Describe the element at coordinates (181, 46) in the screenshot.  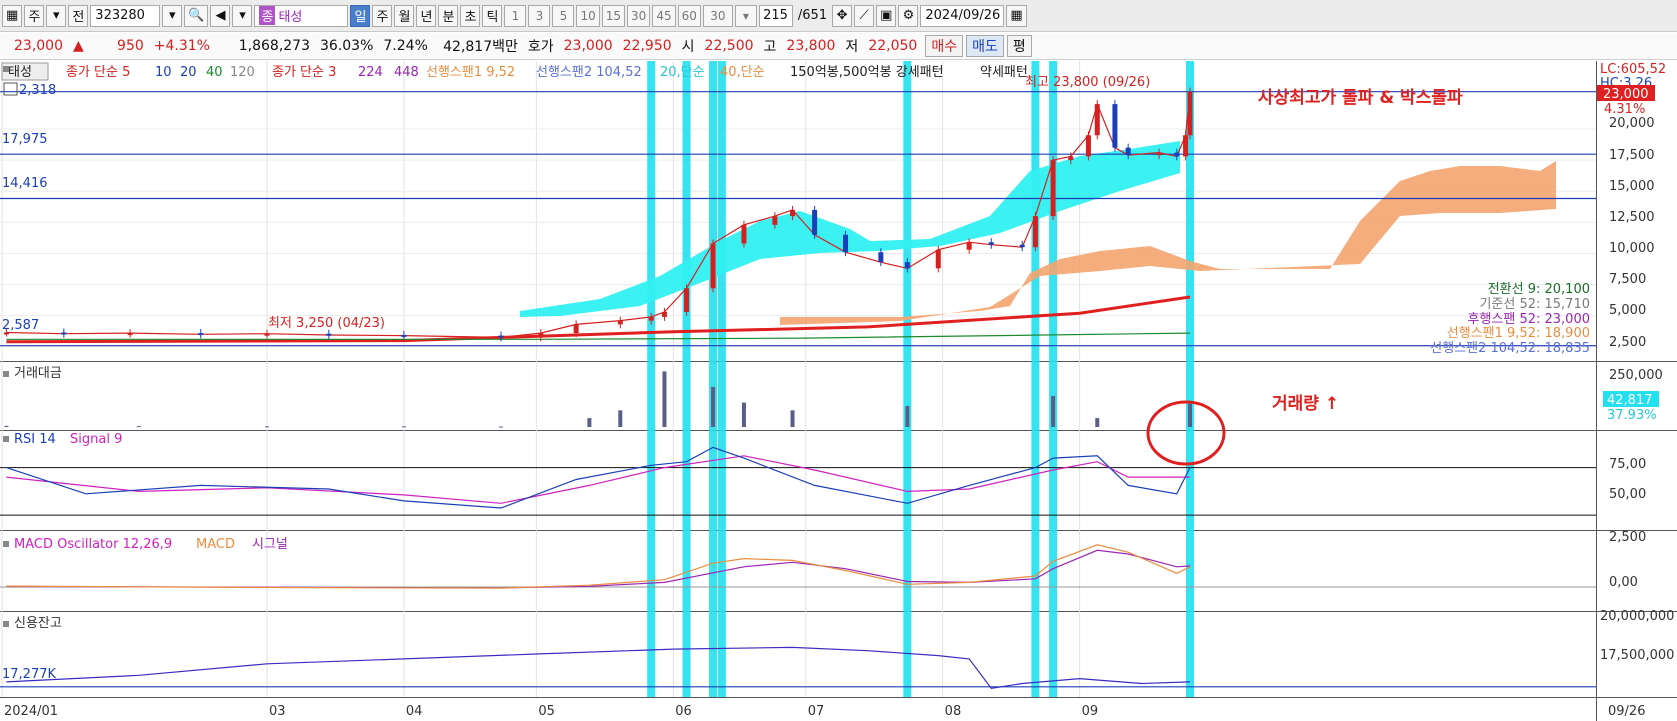
I see `change-percent: +4.31%` at that location.